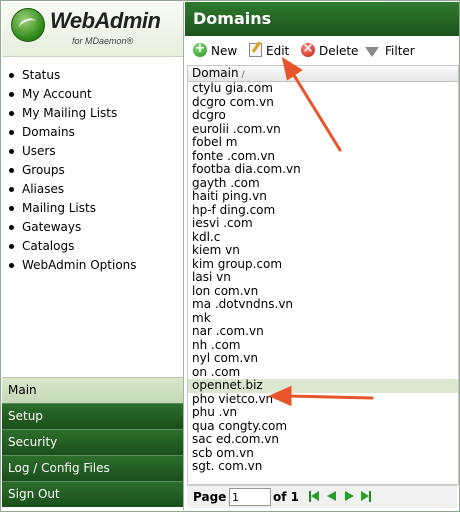  Describe the element at coordinates (323, 412) in the screenshot. I see `table-row: phu .vn` at that location.